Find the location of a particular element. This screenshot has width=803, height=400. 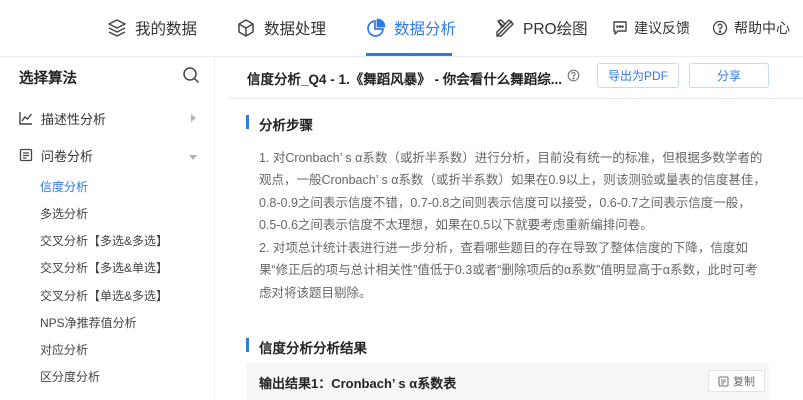

sidebar-item-correspondence: 对应分析 is located at coordinates (64, 349).